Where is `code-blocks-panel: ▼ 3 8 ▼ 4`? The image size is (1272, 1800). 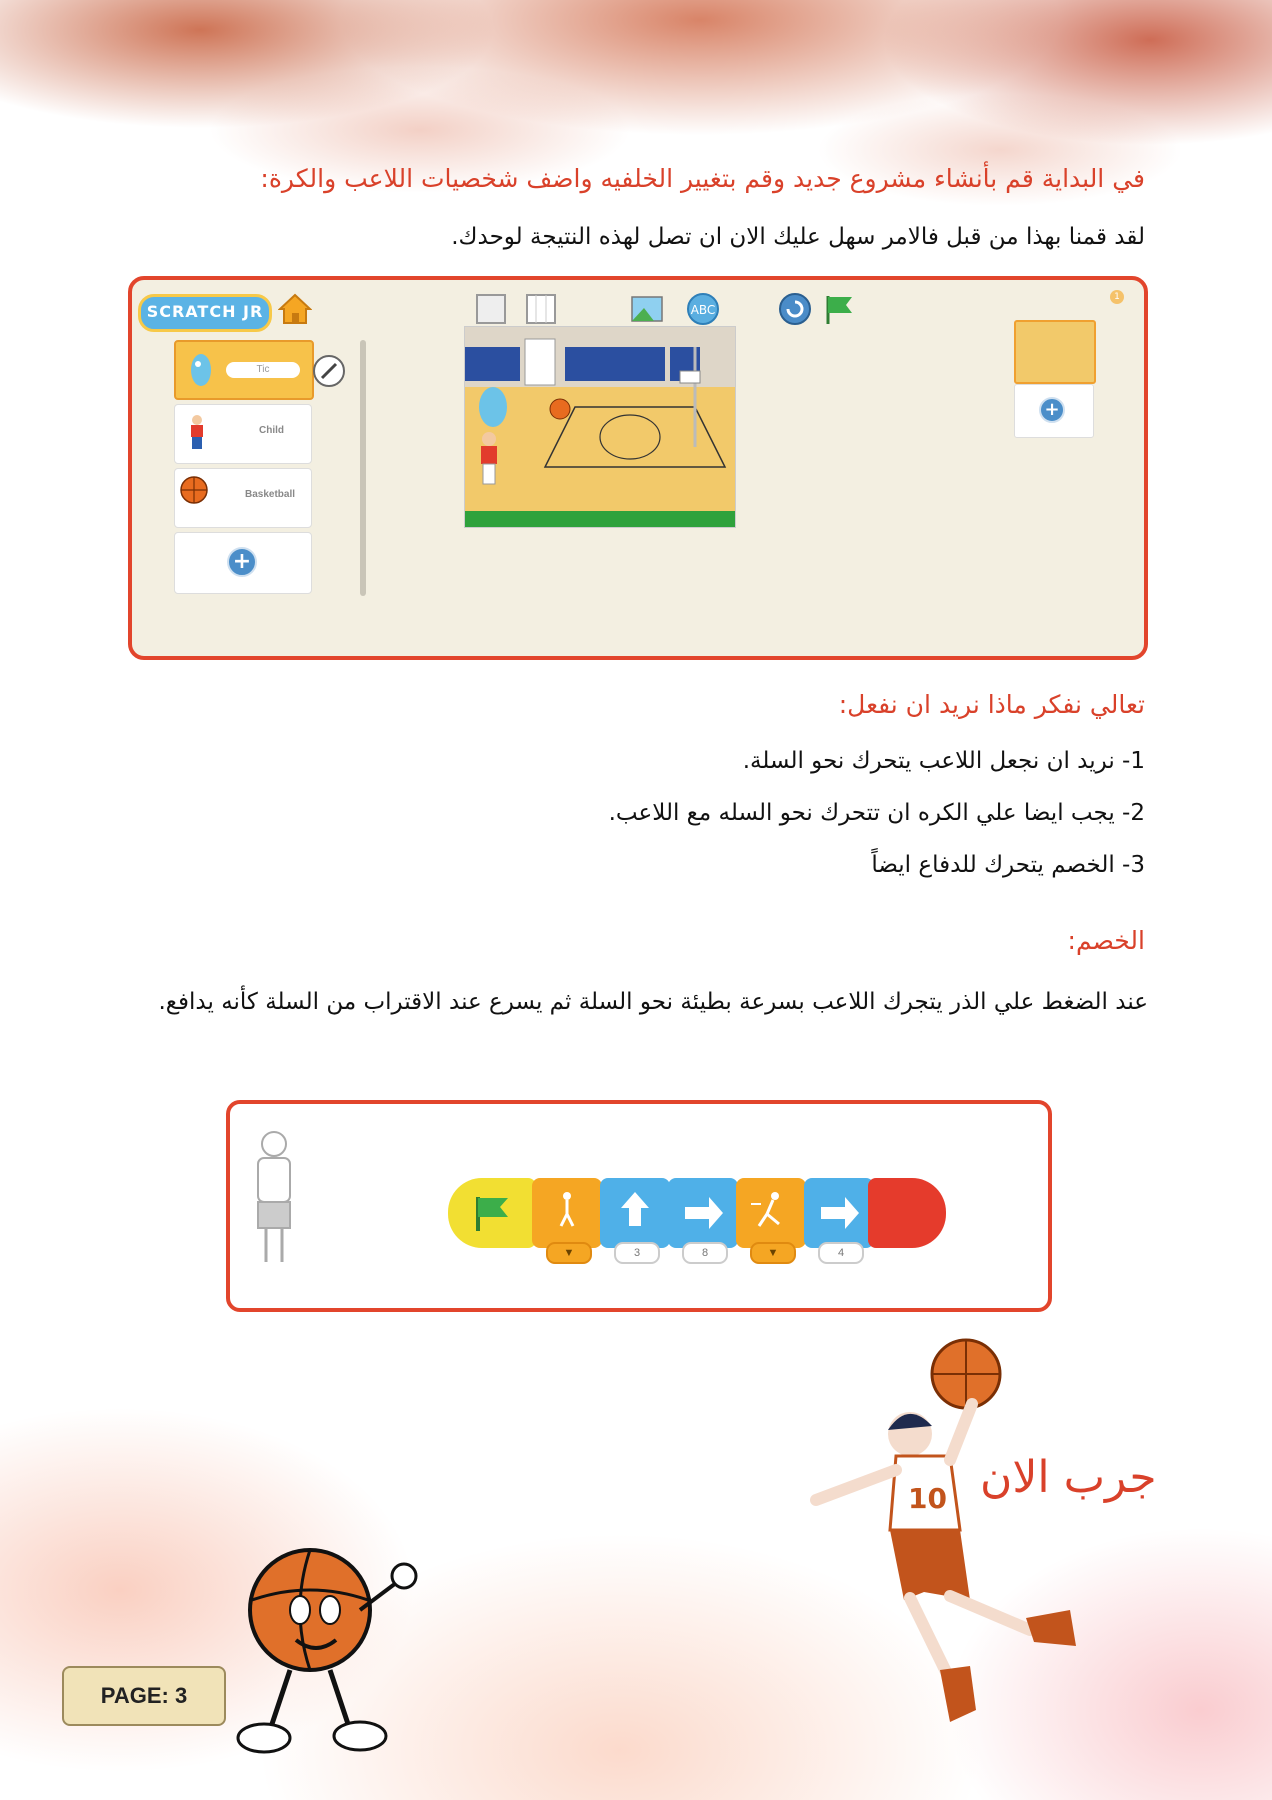
code-blocks-panel: ▼ 3 8 ▼ 4 is located at coordinates (639, 1206).